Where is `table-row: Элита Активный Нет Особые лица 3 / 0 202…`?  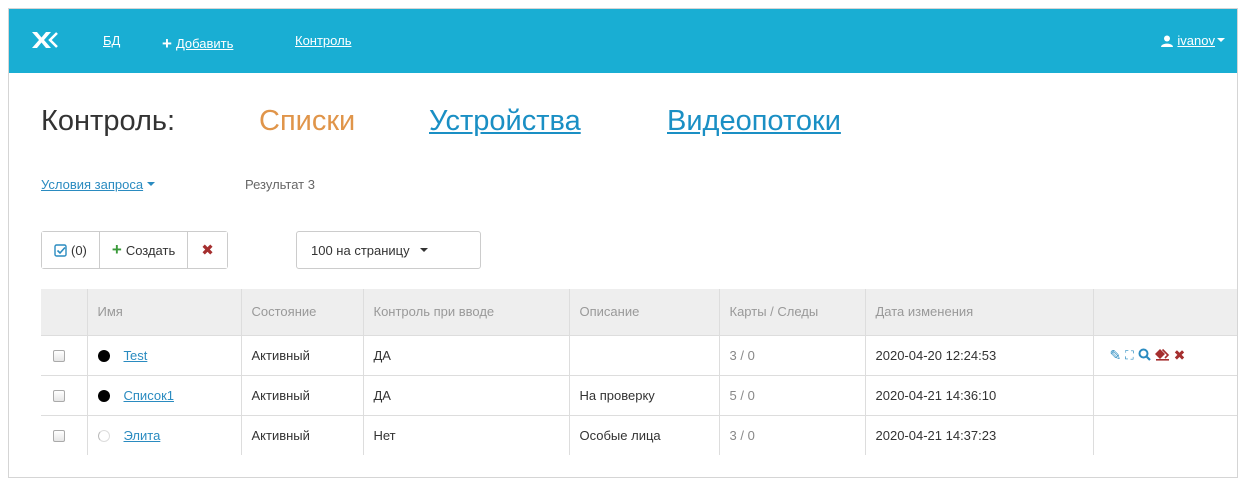 table-row: Элита Активный Нет Особые лица 3 / 0 202… is located at coordinates (639, 434).